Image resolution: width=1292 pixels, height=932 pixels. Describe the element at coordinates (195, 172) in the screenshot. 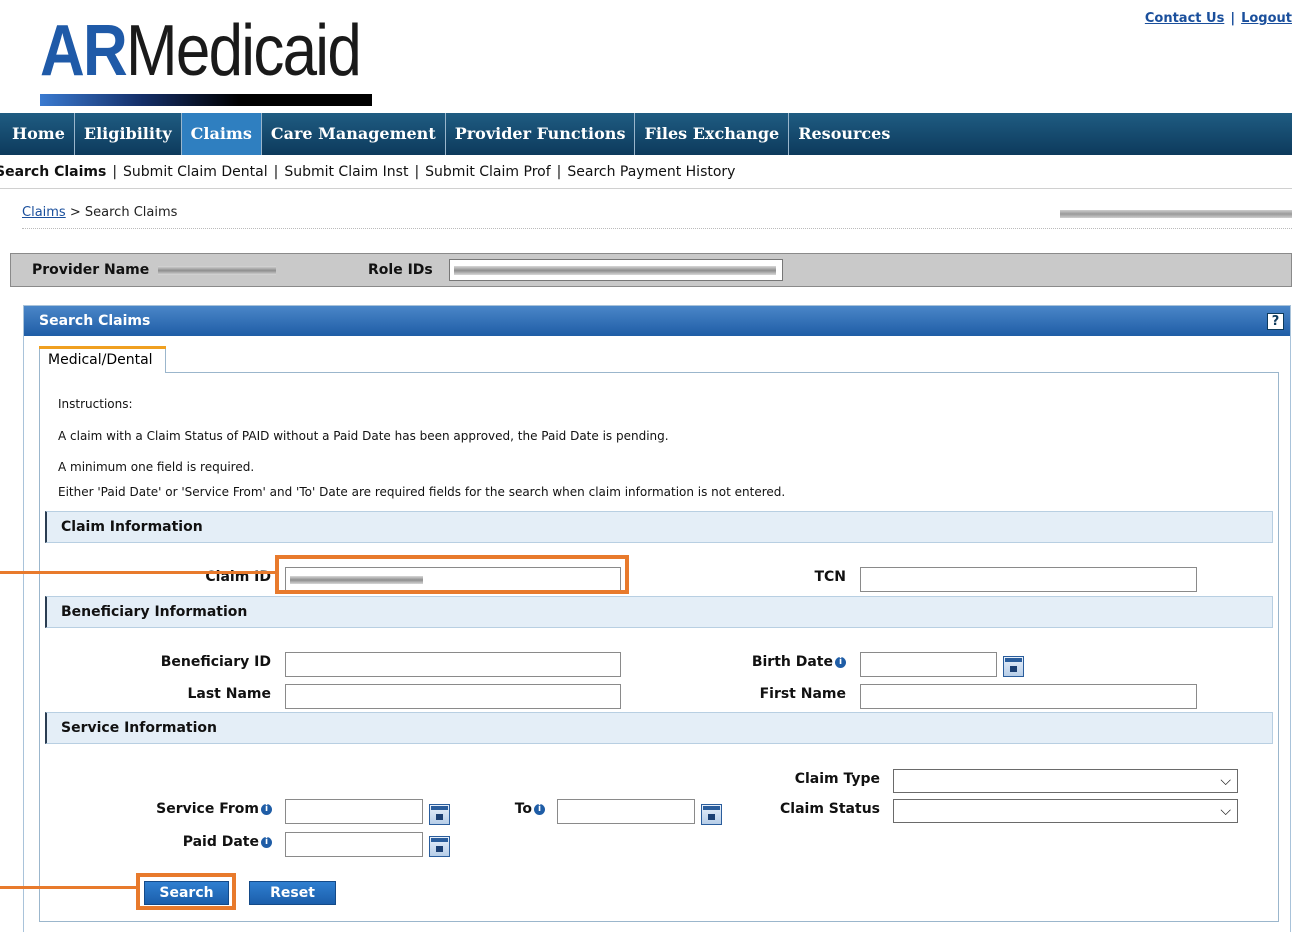

I see `subnav-submit-claim-dental: Submit Claim Dental` at that location.